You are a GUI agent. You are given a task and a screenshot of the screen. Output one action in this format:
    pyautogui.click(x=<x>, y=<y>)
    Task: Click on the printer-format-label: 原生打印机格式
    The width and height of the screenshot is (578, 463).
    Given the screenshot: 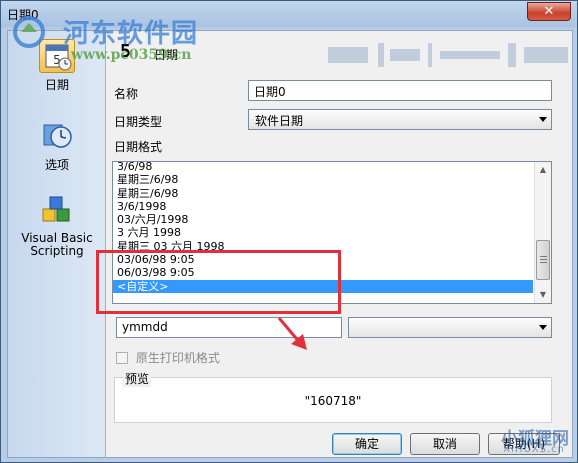 What is the action you would take?
    pyautogui.click(x=177, y=358)
    